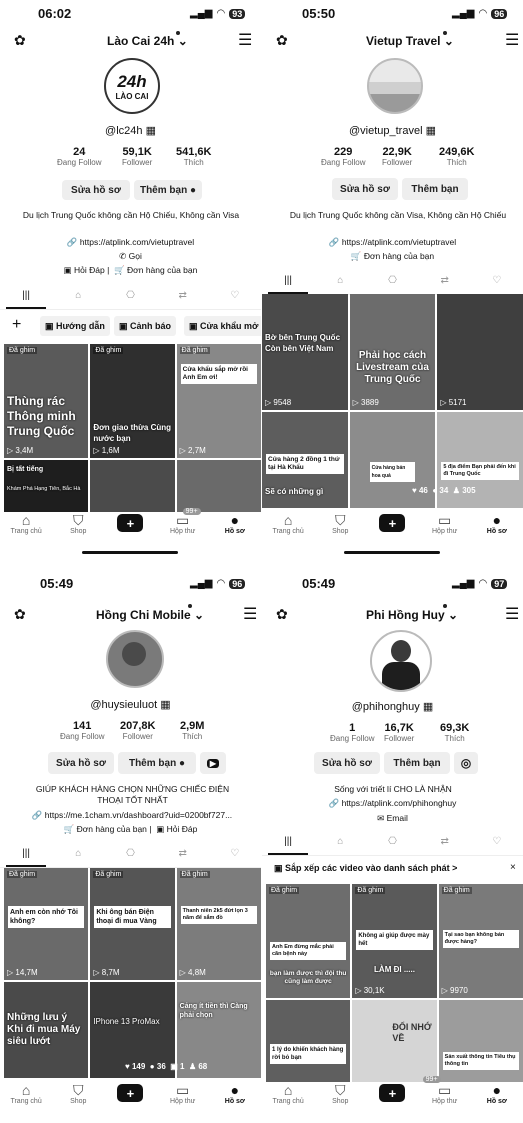 This screenshot has height=1123, width=523. I want to click on stat-followers: 207,8K Follower, so click(137, 730).